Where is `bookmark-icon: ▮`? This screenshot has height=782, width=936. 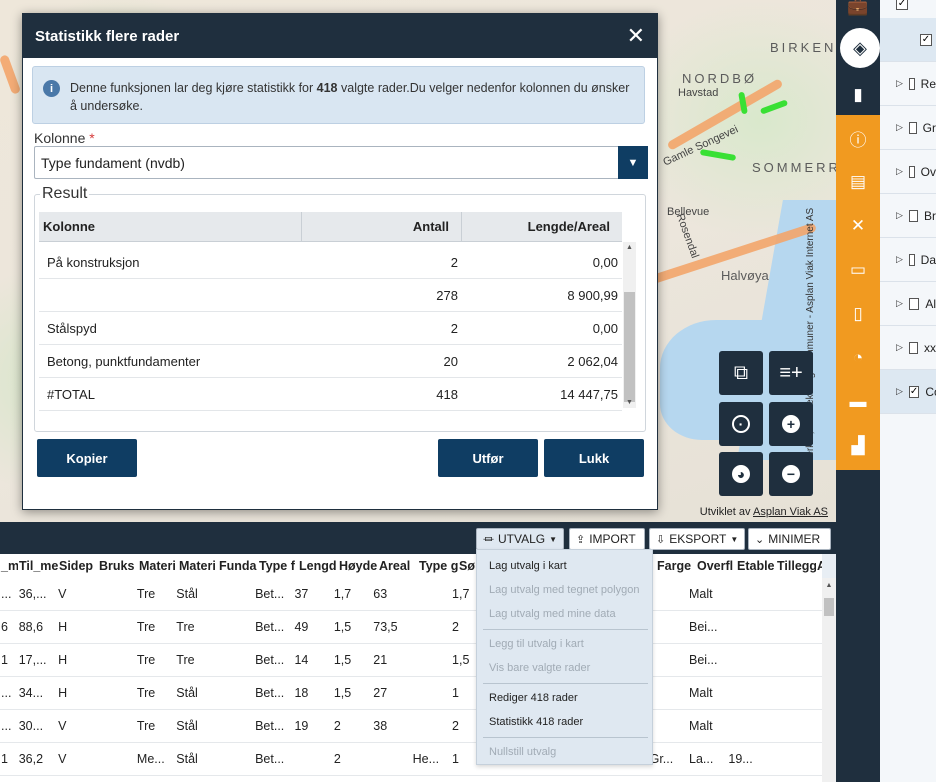
bookmark-icon: ▮ is located at coordinates (858, 95).